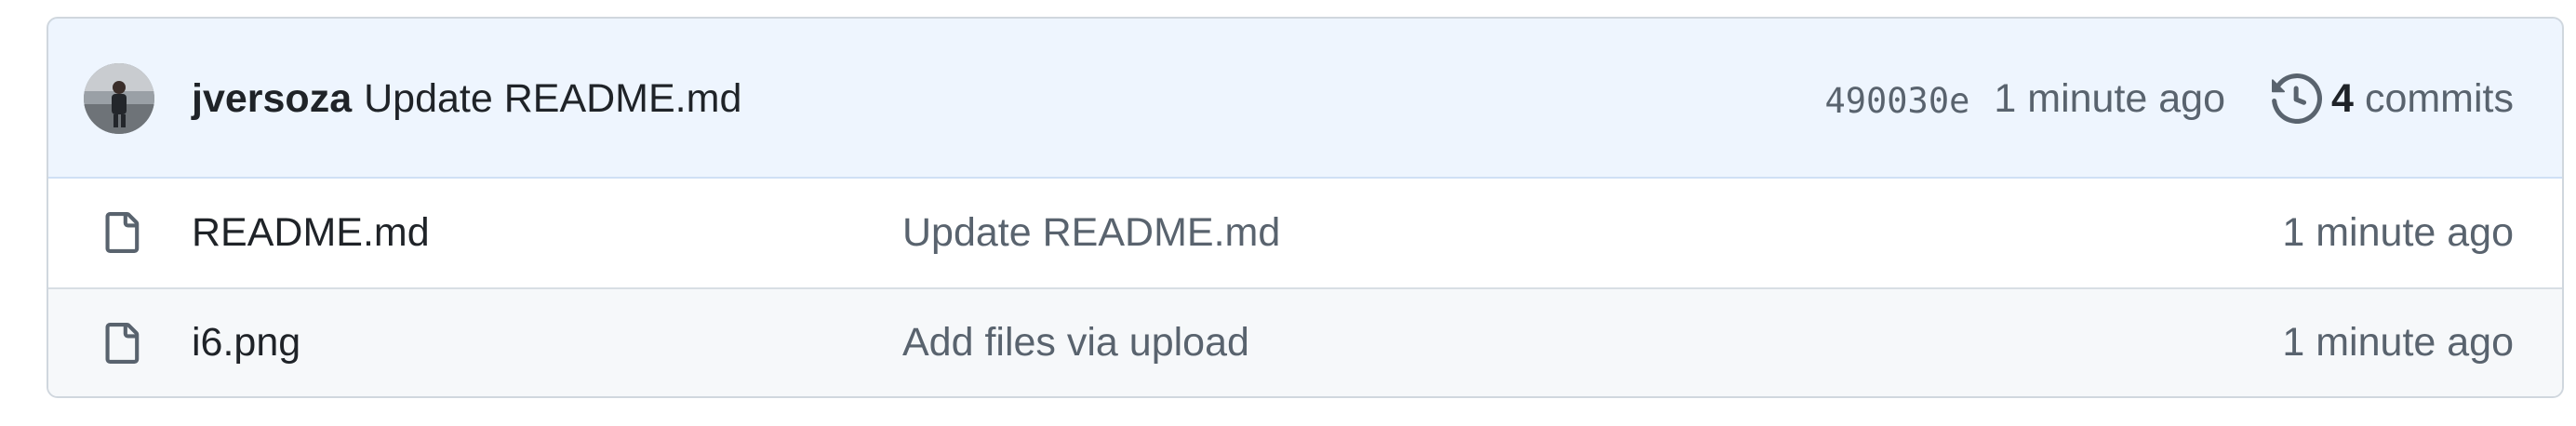 This screenshot has height=426, width=2576. I want to click on avatar, so click(119, 98).